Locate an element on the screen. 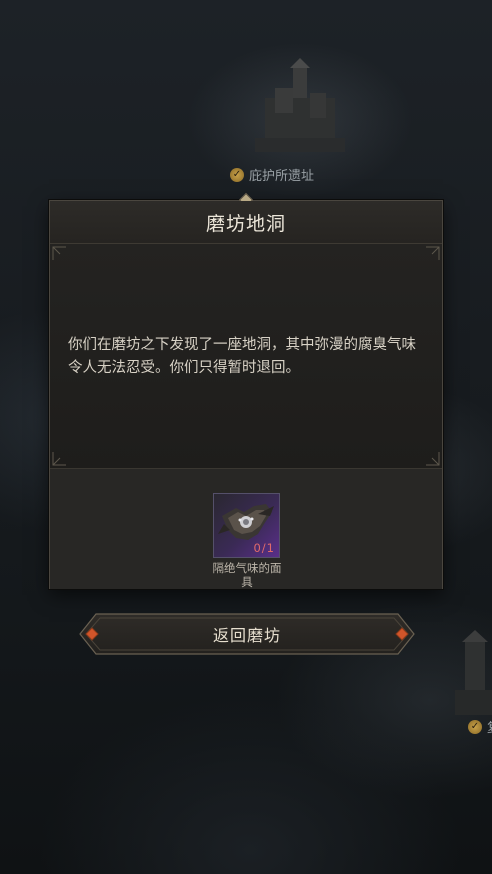  dialog-header: 磨坊地洞 is located at coordinates (246, 222).